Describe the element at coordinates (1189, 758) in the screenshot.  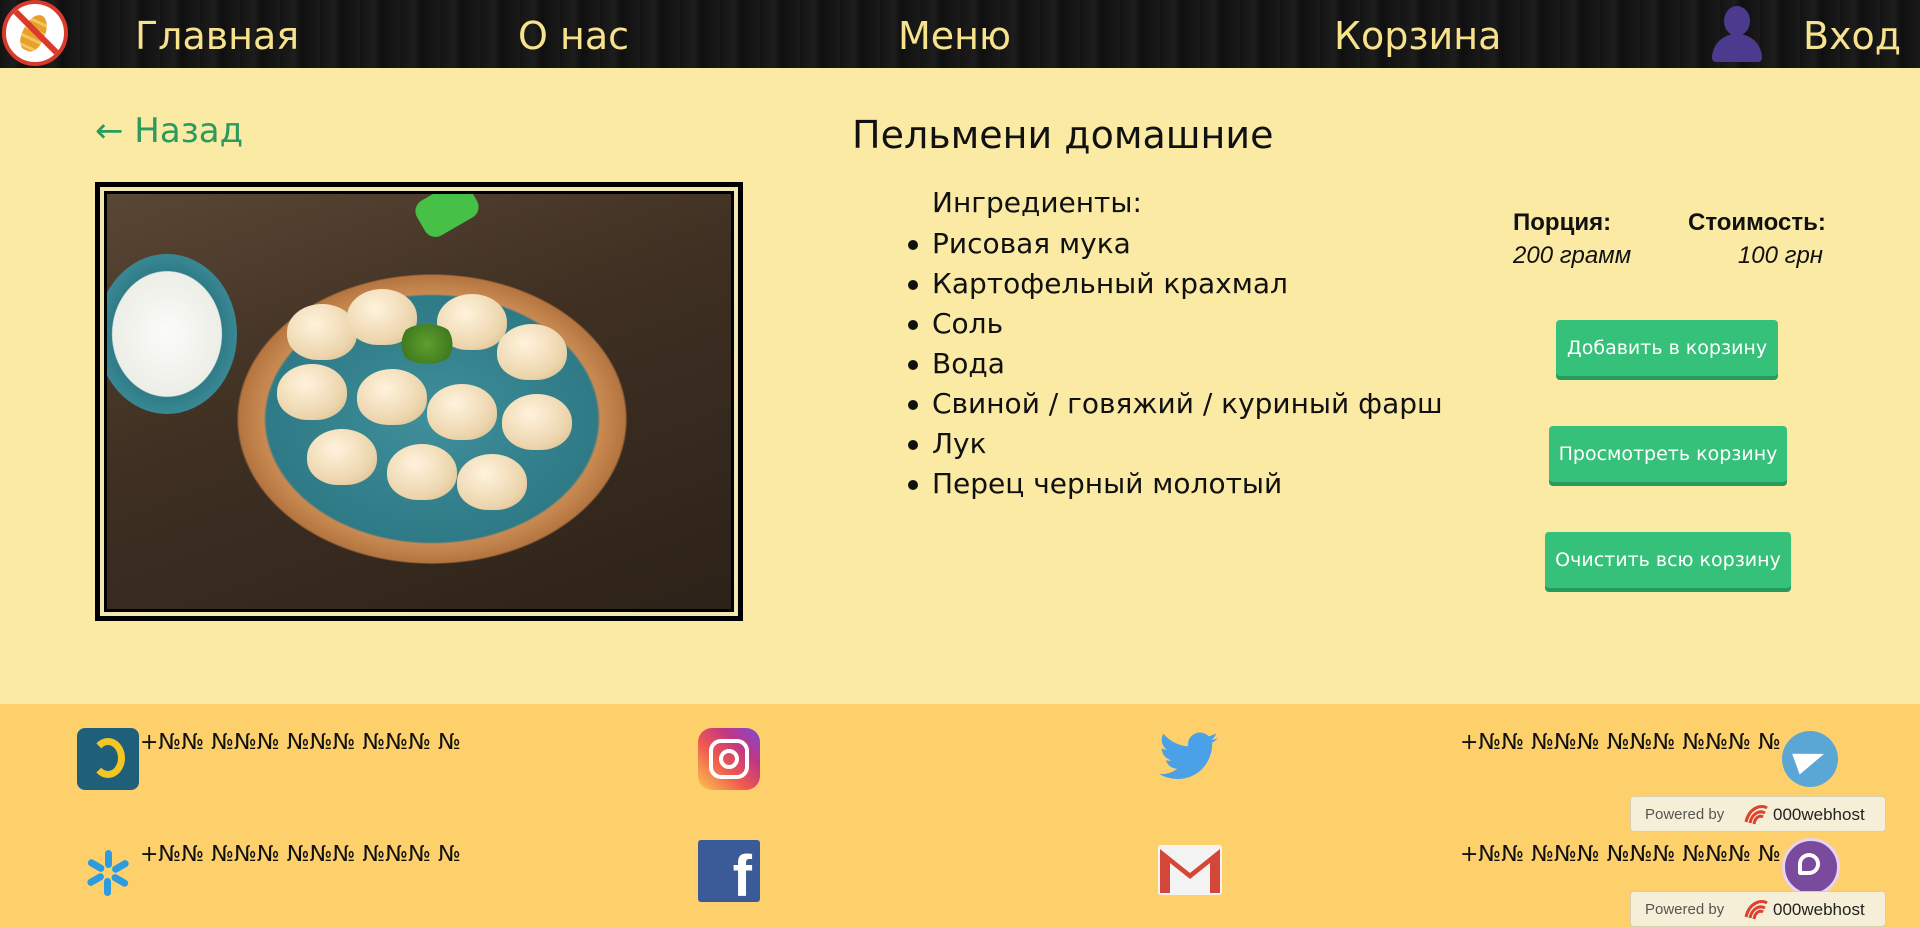
I see `twitter-icon` at that location.